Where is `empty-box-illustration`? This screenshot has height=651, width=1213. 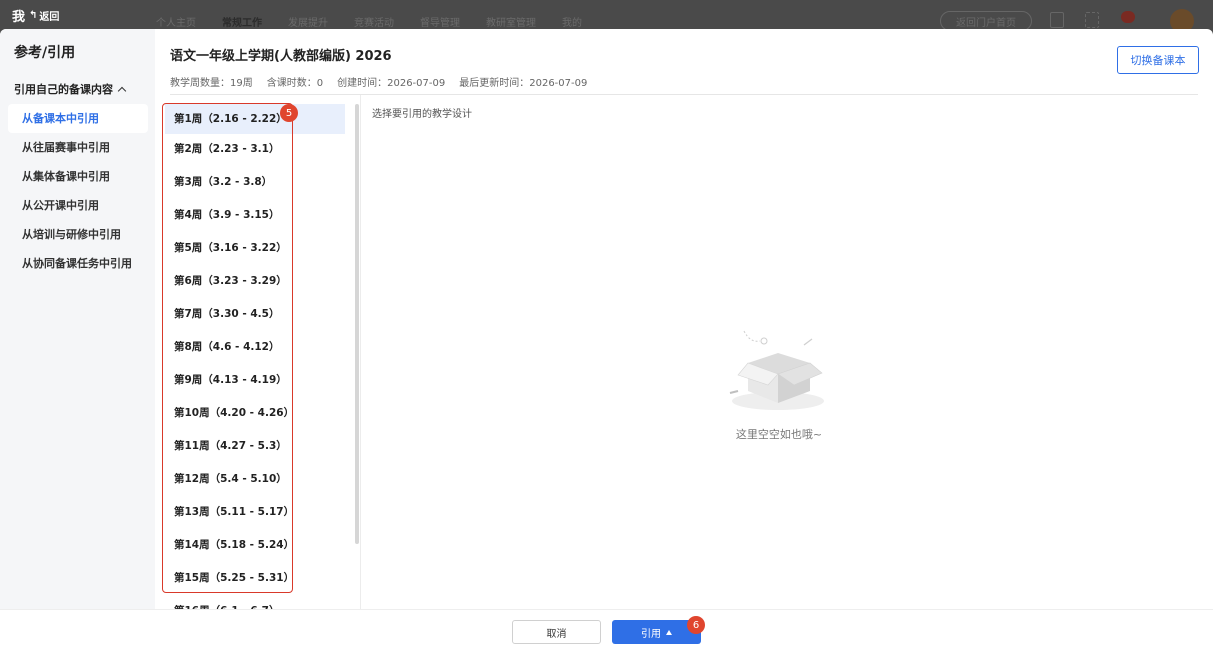
empty-box-illustration is located at coordinates (780, 371).